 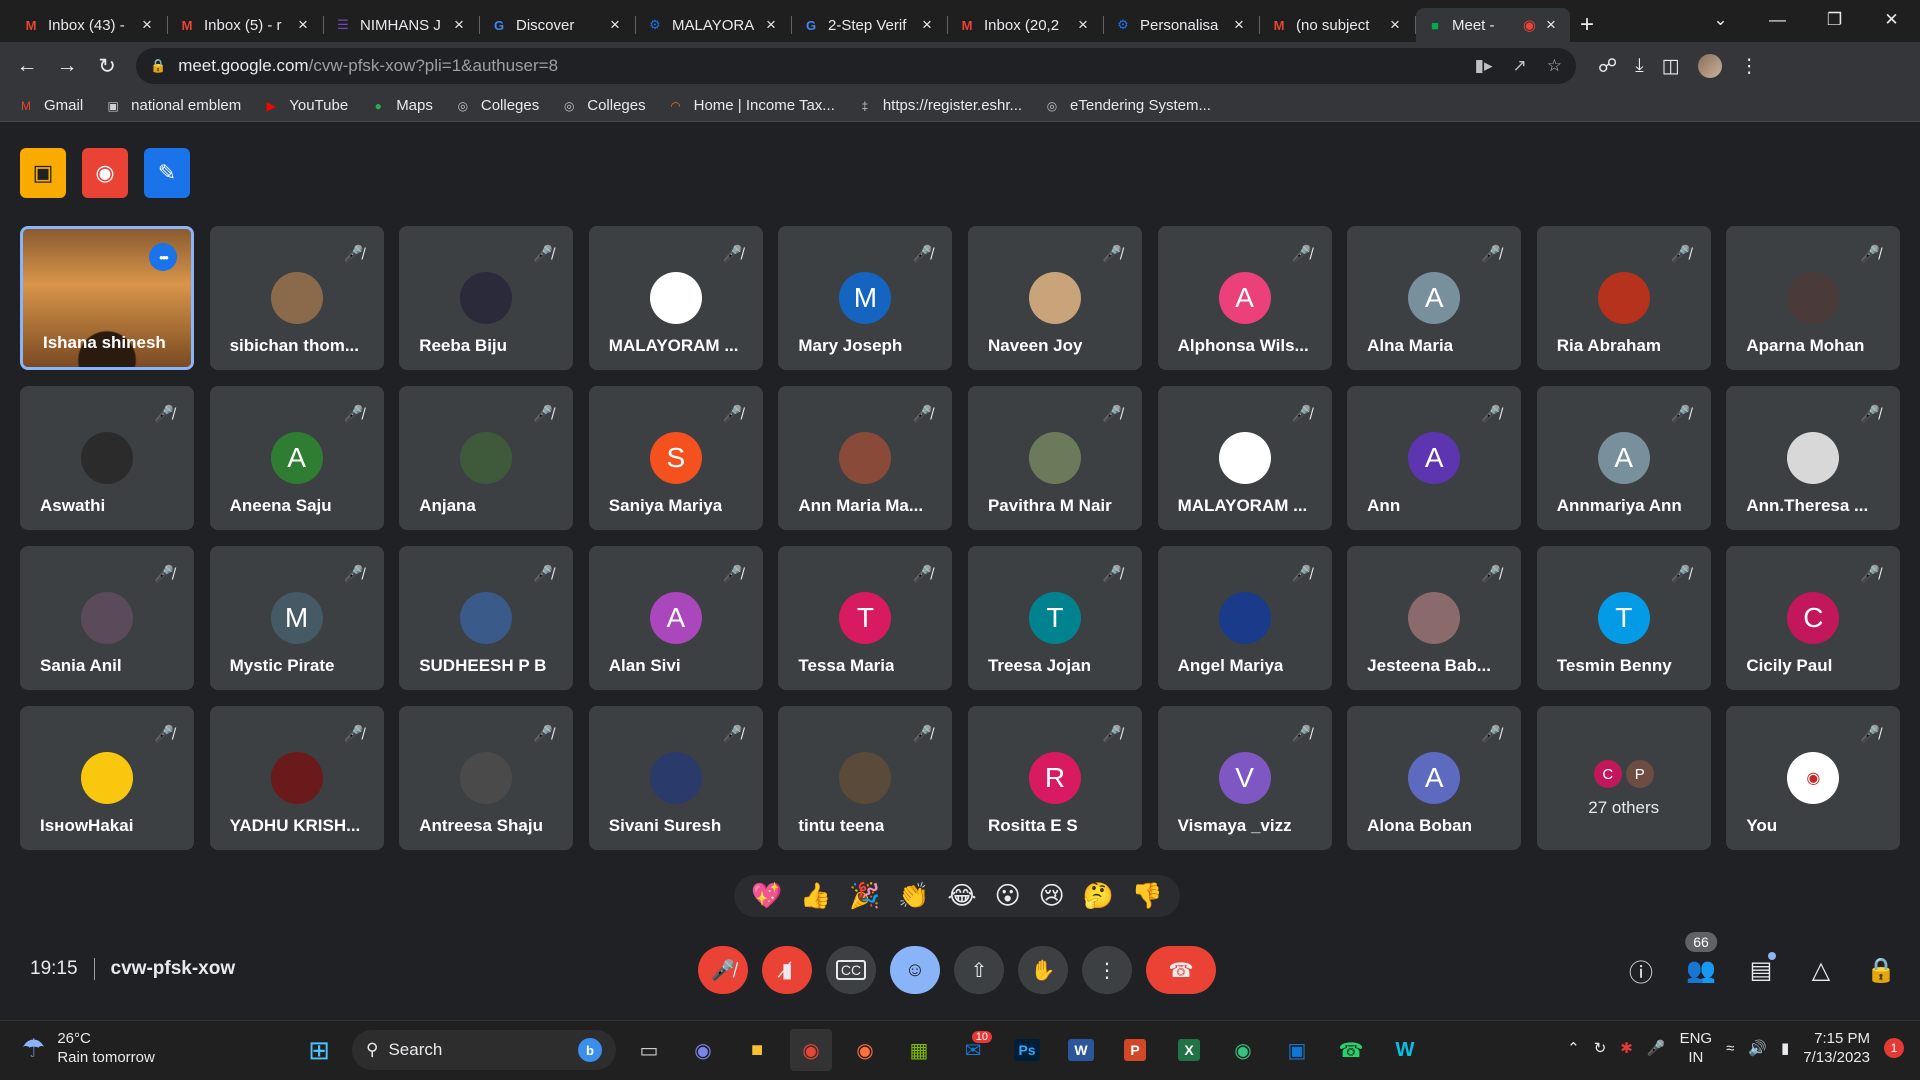 What do you see at coordinates (1026, 25) in the screenshot?
I see `browser-tab: M Inbox (20,2 ×` at bounding box center [1026, 25].